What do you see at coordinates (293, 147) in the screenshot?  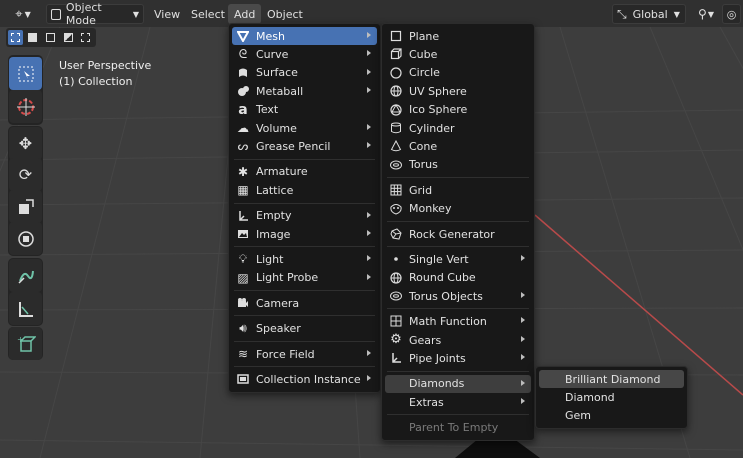 I see `menu-item-label: Grease Pencil` at bounding box center [293, 147].